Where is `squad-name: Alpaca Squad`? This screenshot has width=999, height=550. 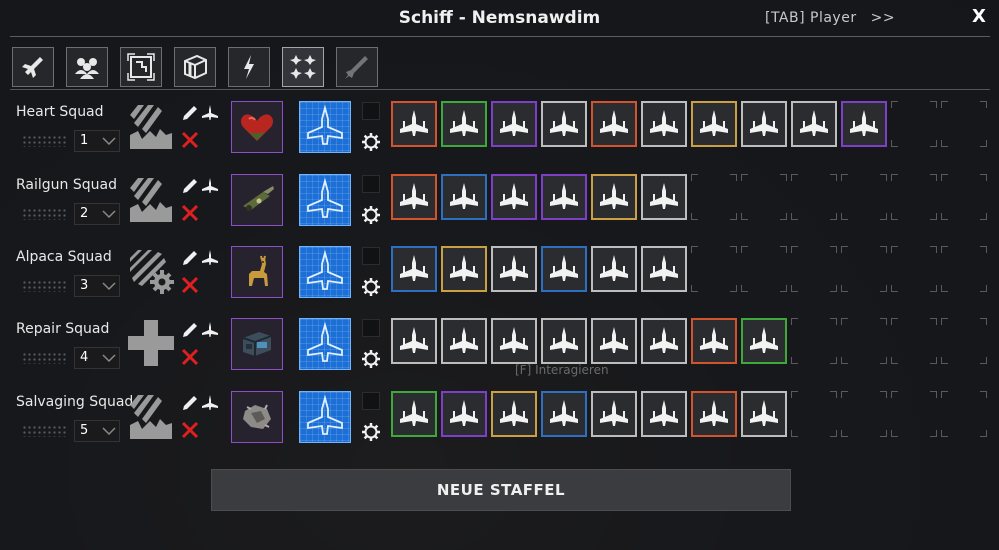 squad-name: Alpaca Squad is located at coordinates (64, 257).